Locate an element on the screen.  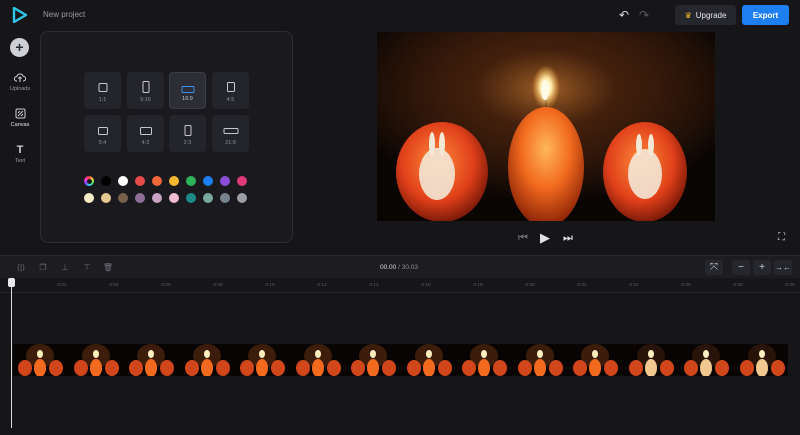
video-track-clip is located at coordinates (400, 360).